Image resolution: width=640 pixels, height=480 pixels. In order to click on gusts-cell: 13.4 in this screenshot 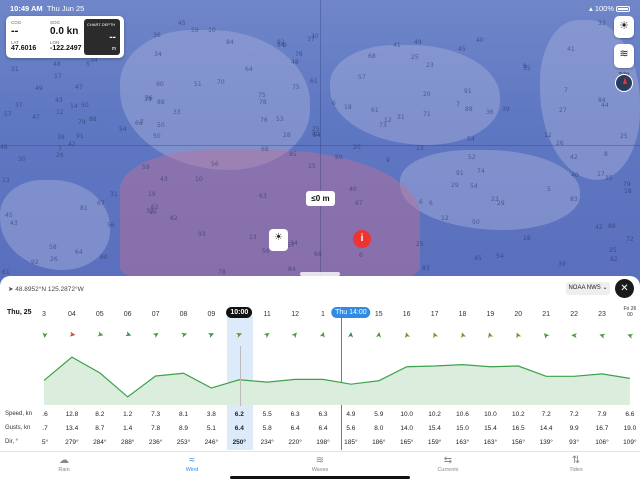, I will do `click(72, 428)`.